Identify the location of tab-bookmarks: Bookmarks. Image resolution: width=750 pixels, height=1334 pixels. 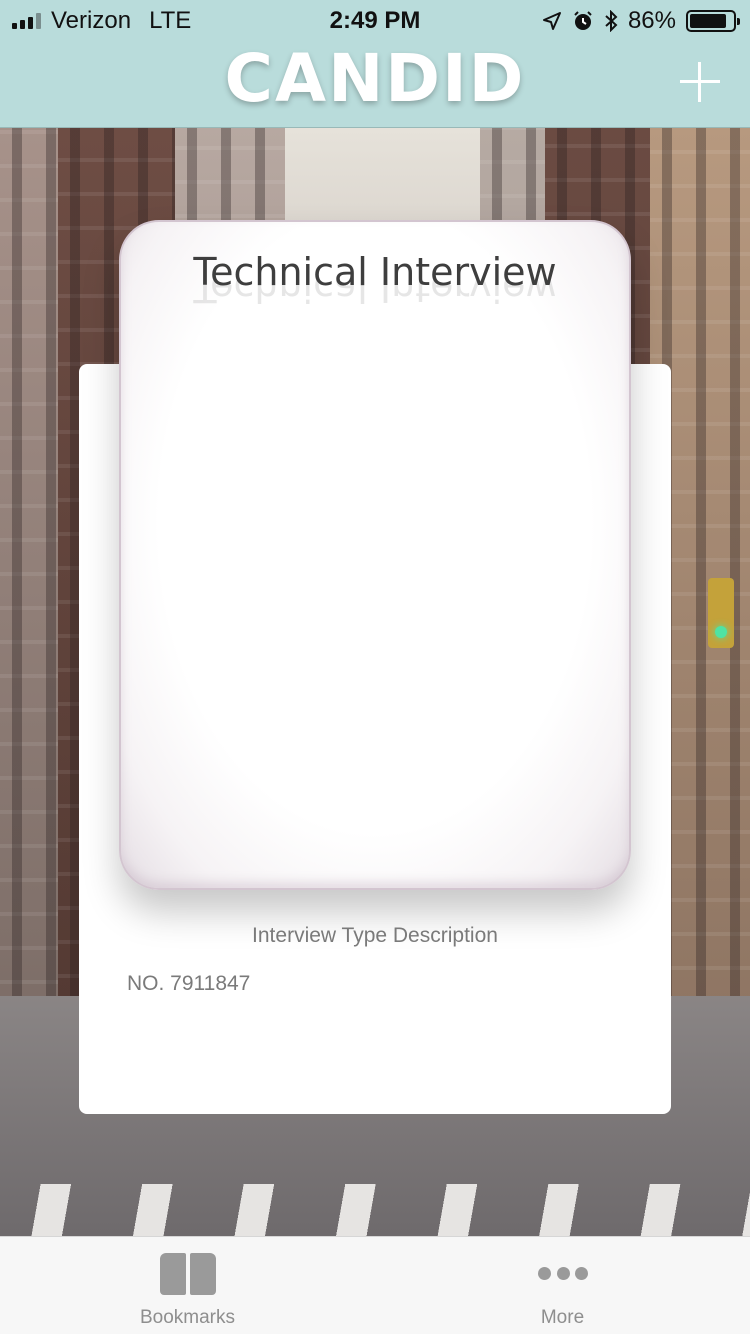
(187, 1285).